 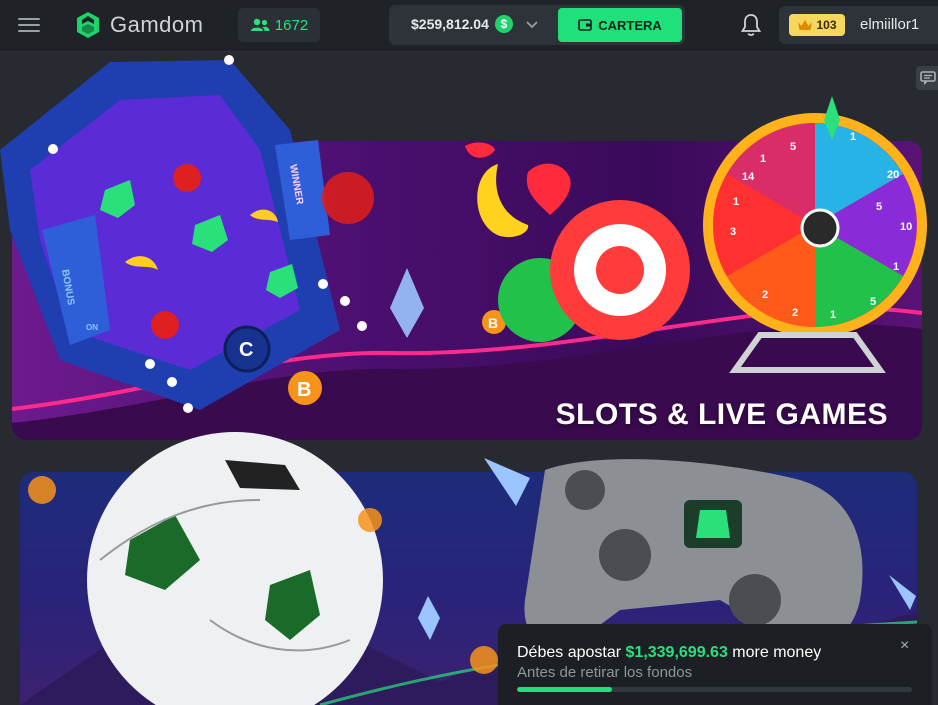 What do you see at coordinates (291, 25) in the screenshot?
I see `online-count: 1672` at bounding box center [291, 25].